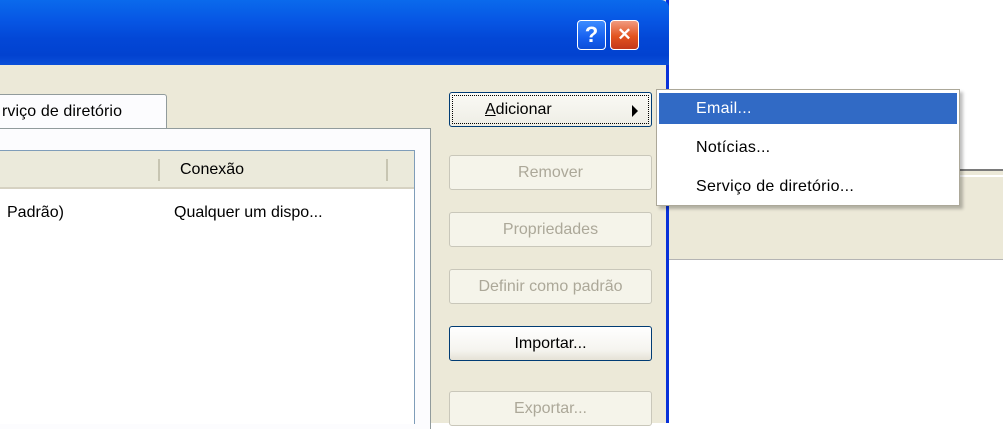  What do you see at coordinates (635, 111) in the screenshot?
I see `submenu-arrow-icon` at bounding box center [635, 111].